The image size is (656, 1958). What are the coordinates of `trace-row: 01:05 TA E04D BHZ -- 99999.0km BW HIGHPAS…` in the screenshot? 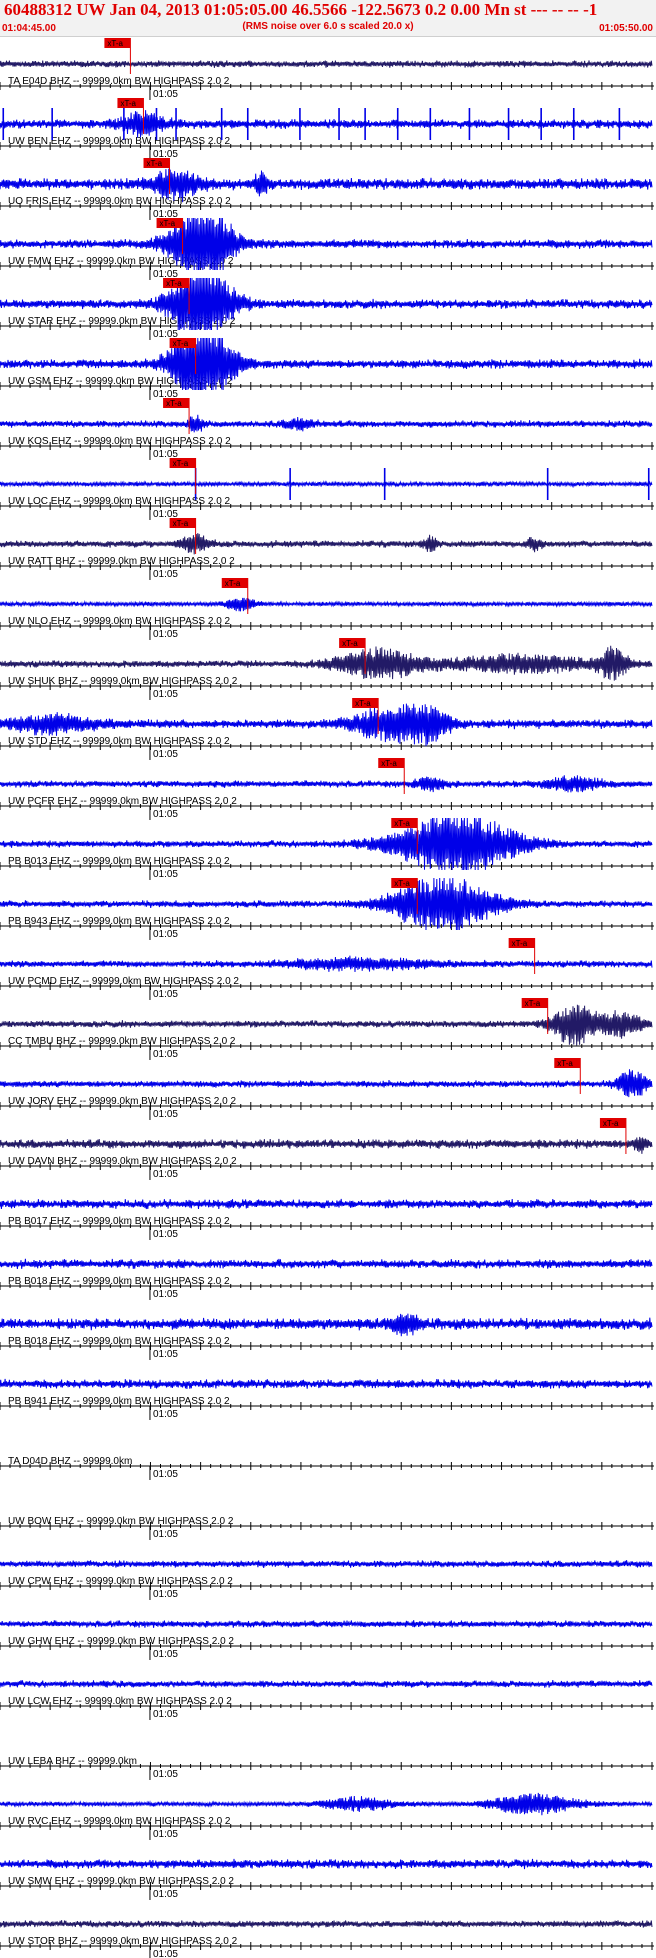 It's located at (327, 69).